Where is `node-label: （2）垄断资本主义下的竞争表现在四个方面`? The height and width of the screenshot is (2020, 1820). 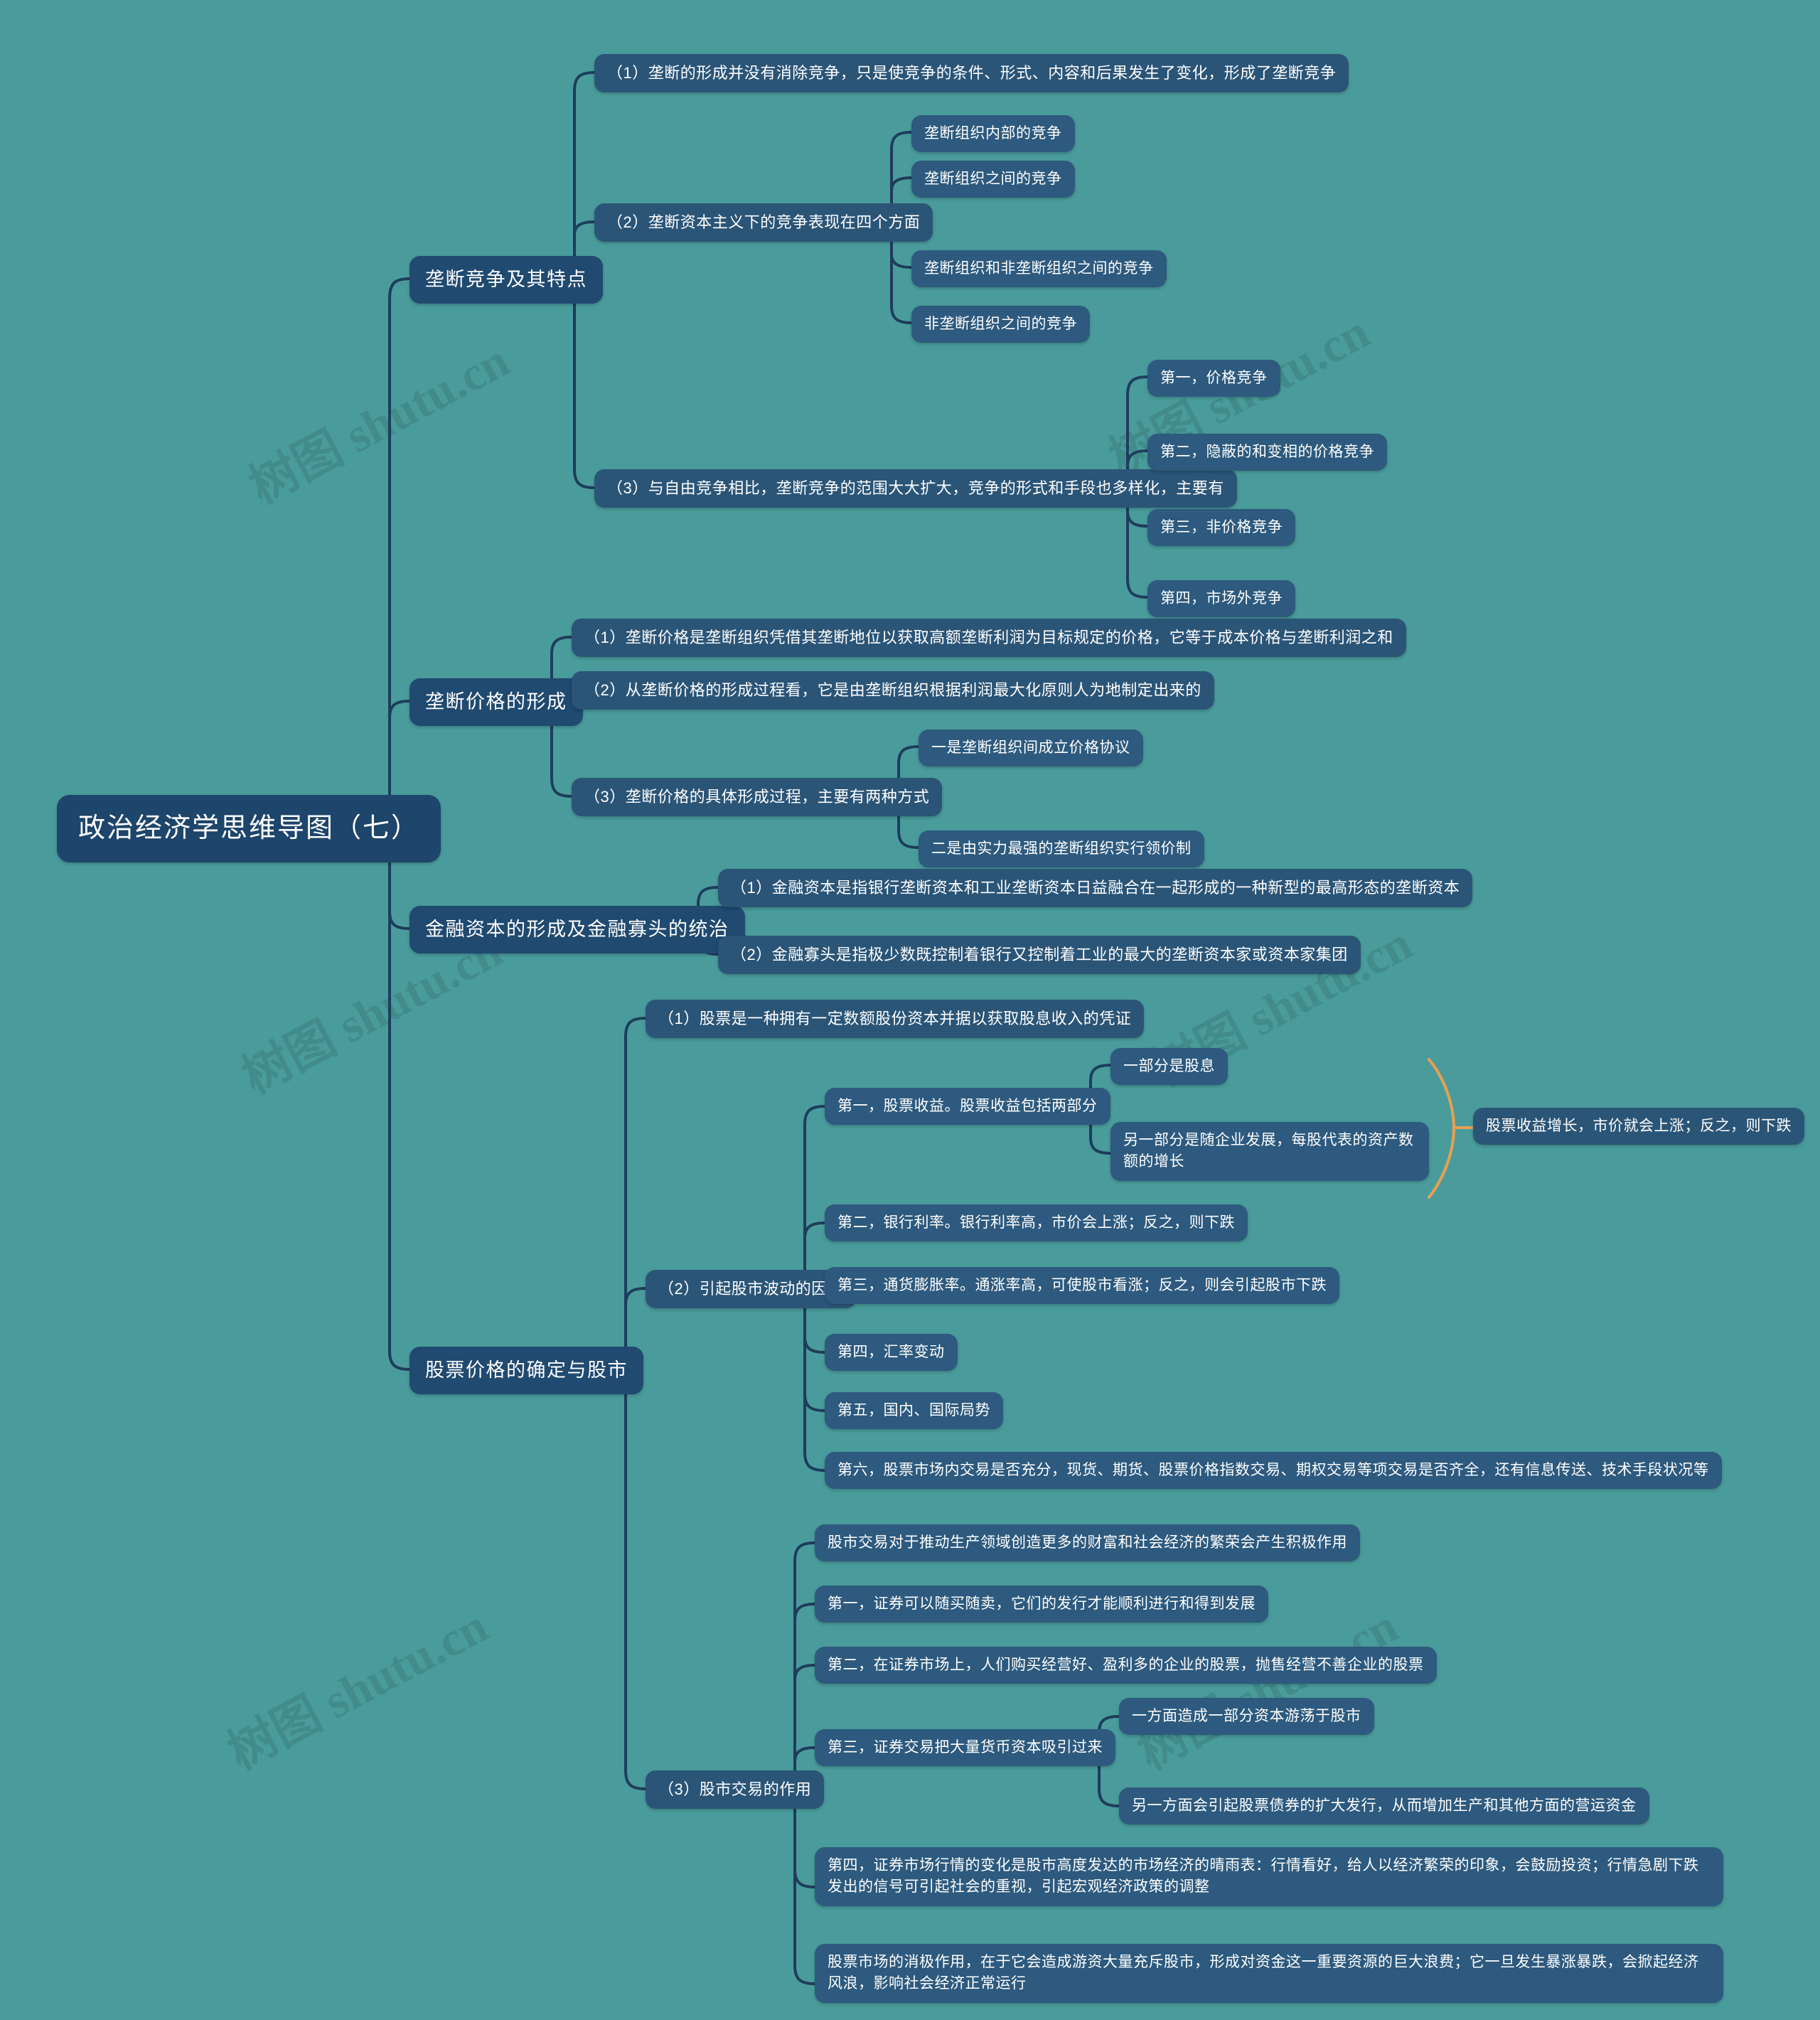
node-label: （2）垄断资本主义下的竞争表现在四个方面 is located at coordinates (764, 222).